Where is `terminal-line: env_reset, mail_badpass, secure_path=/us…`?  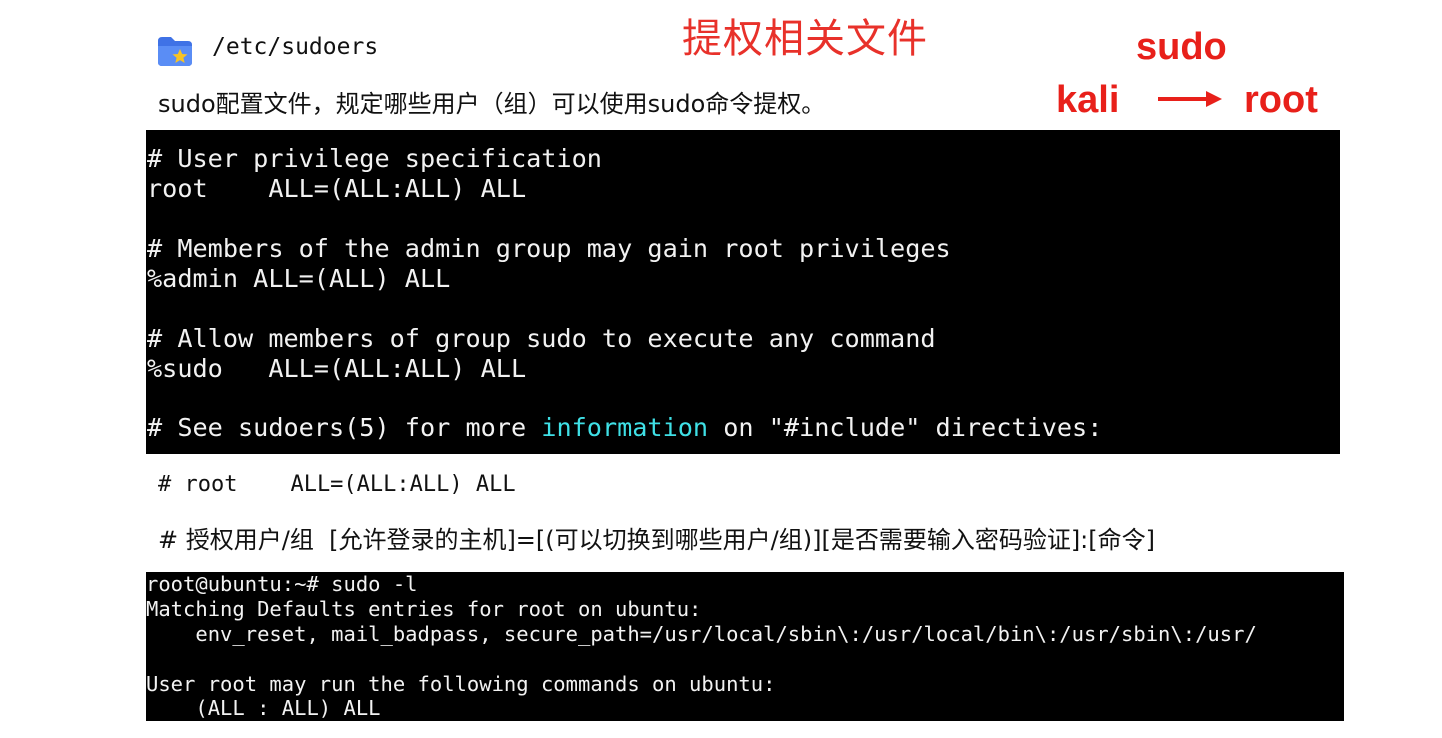 terminal-line: env_reset, mail_badpass, secure_path=/us… is located at coordinates (701, 634).